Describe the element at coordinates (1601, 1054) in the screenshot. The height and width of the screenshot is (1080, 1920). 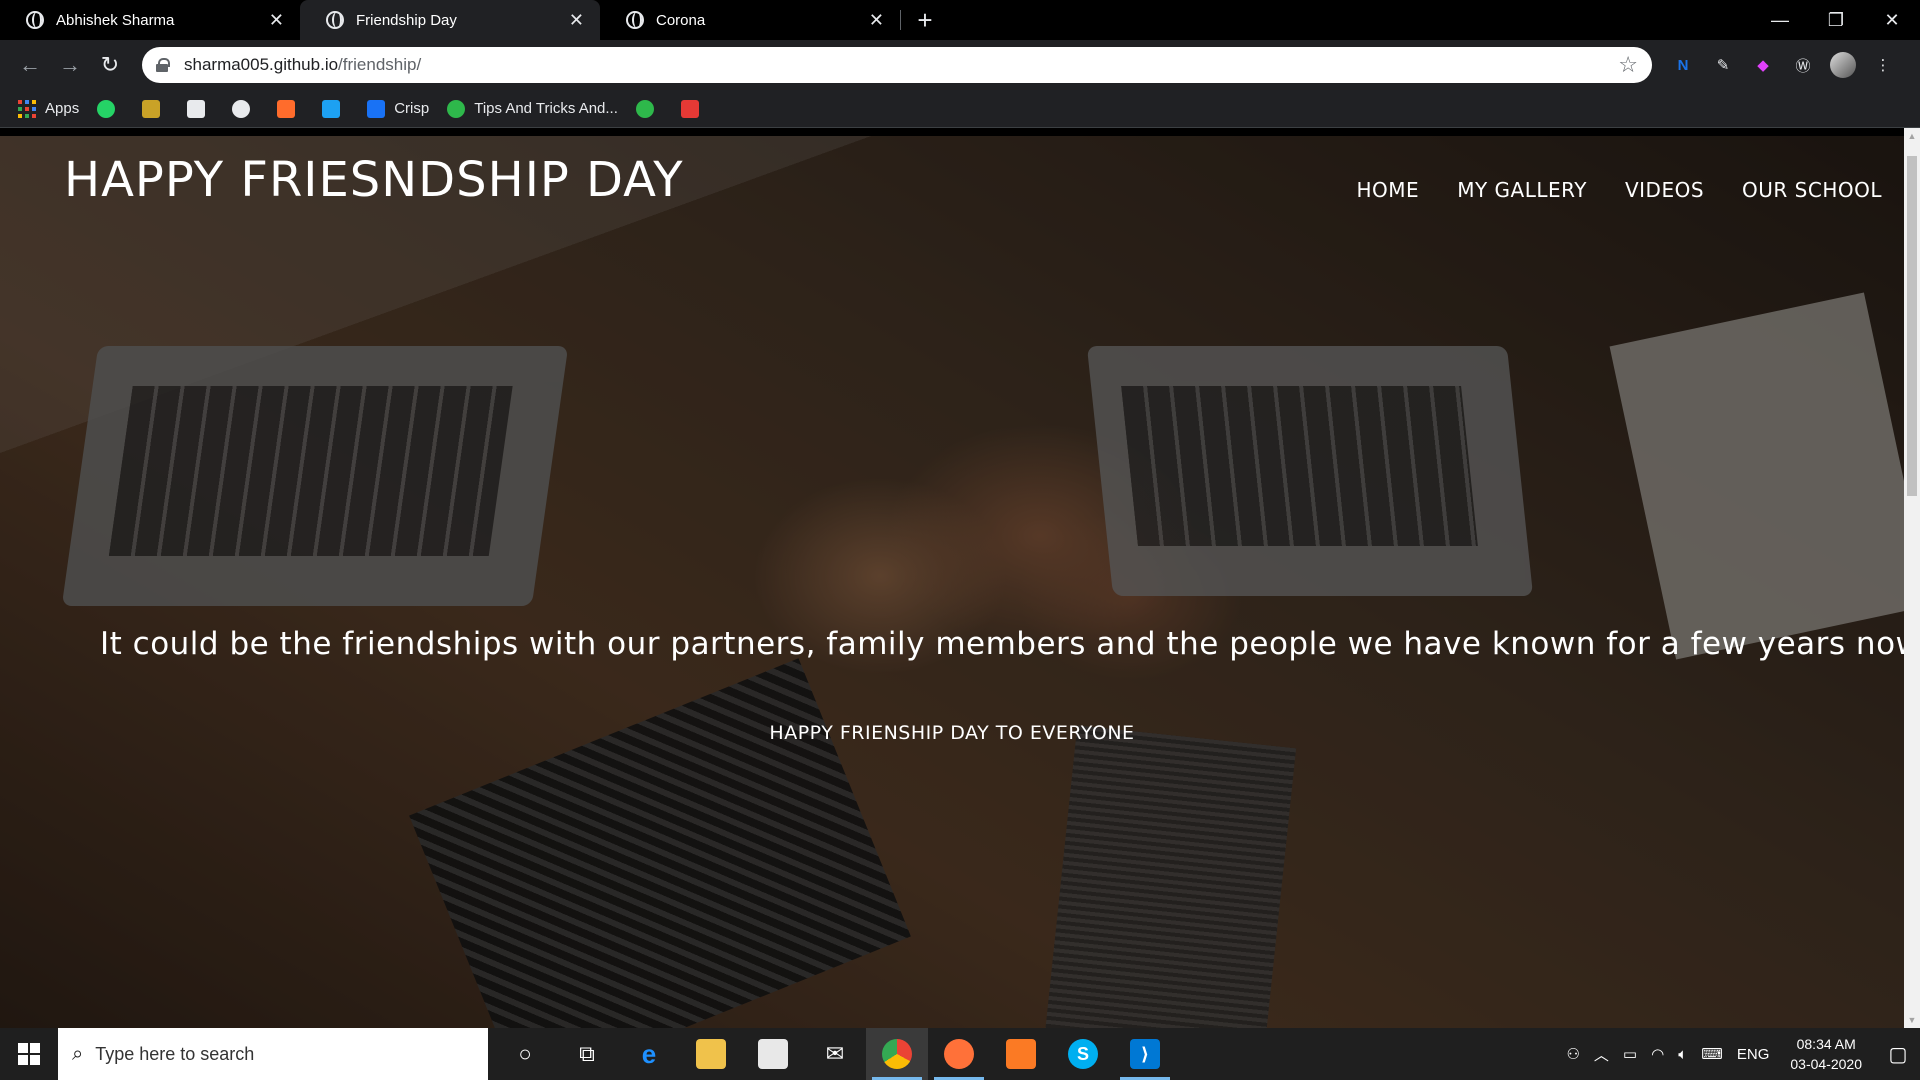
I see `chevron-up-icon: ︿` at that location.